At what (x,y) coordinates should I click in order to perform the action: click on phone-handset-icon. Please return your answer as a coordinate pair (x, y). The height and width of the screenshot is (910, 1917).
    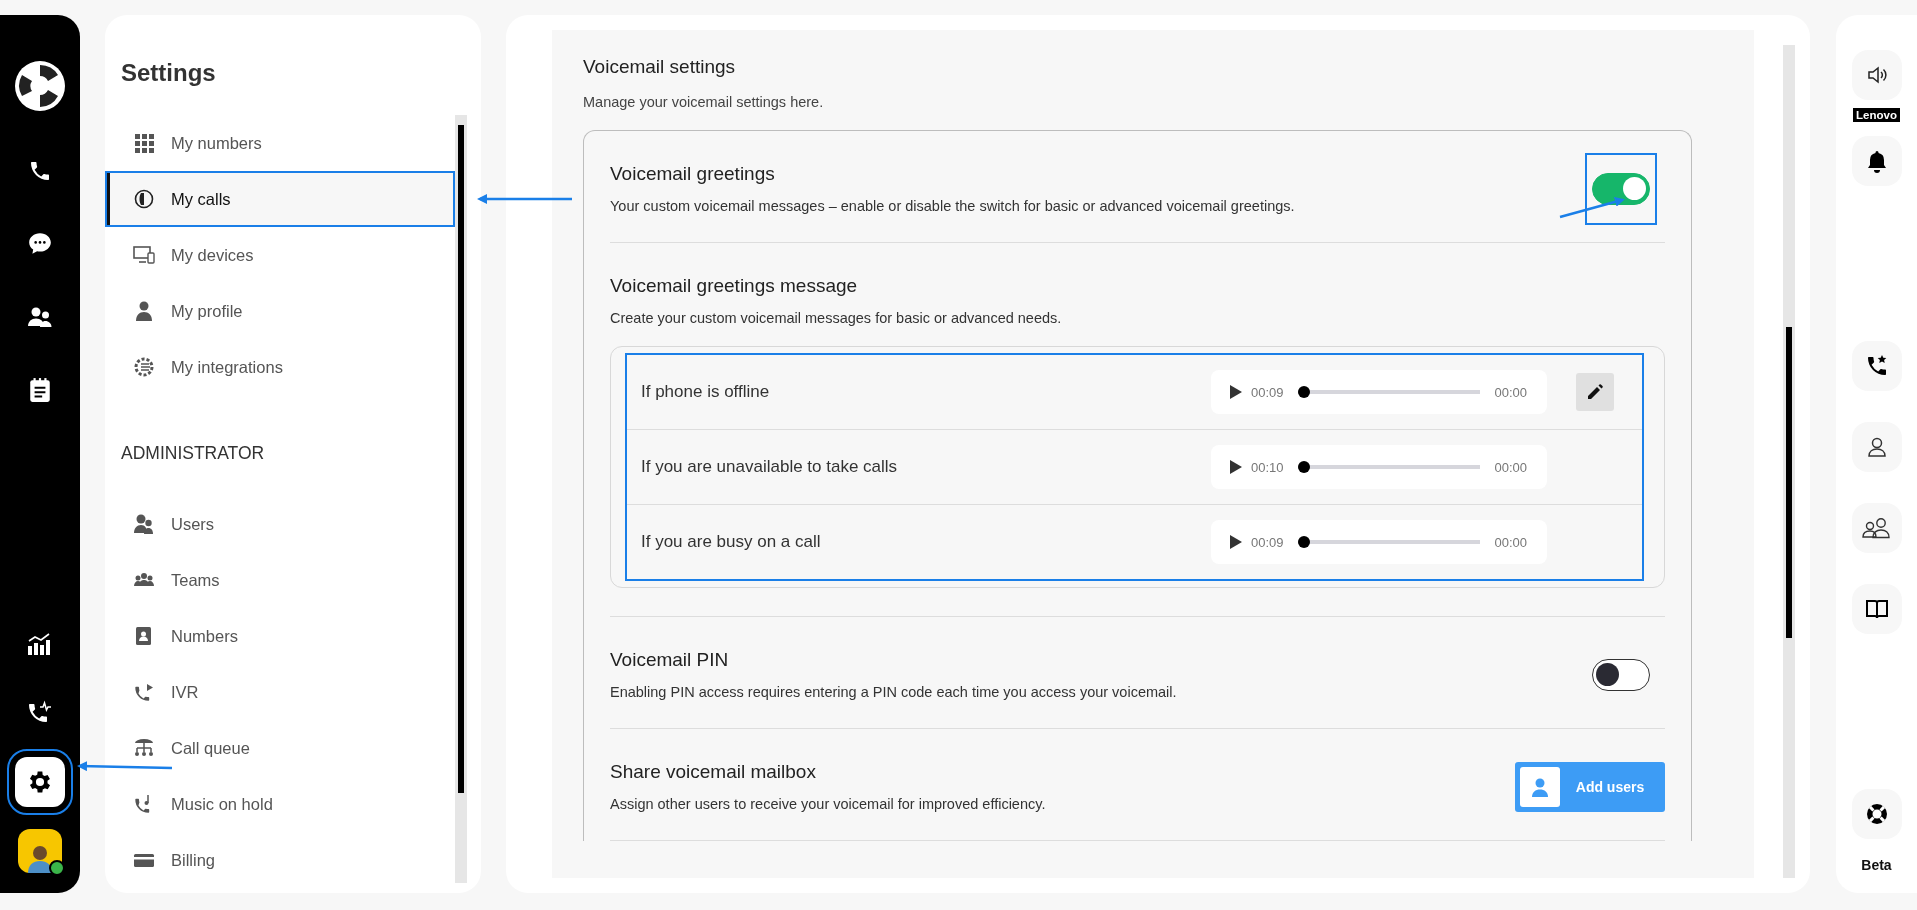
    Looking at the image, I should click on (144, 199).